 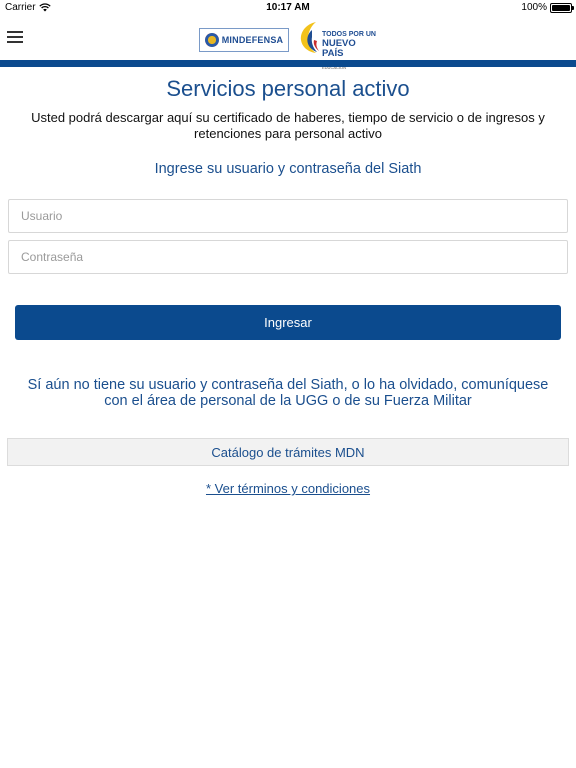 I want to click on logo-line-1: TODOS POR UN, so click(x=349, y=34).